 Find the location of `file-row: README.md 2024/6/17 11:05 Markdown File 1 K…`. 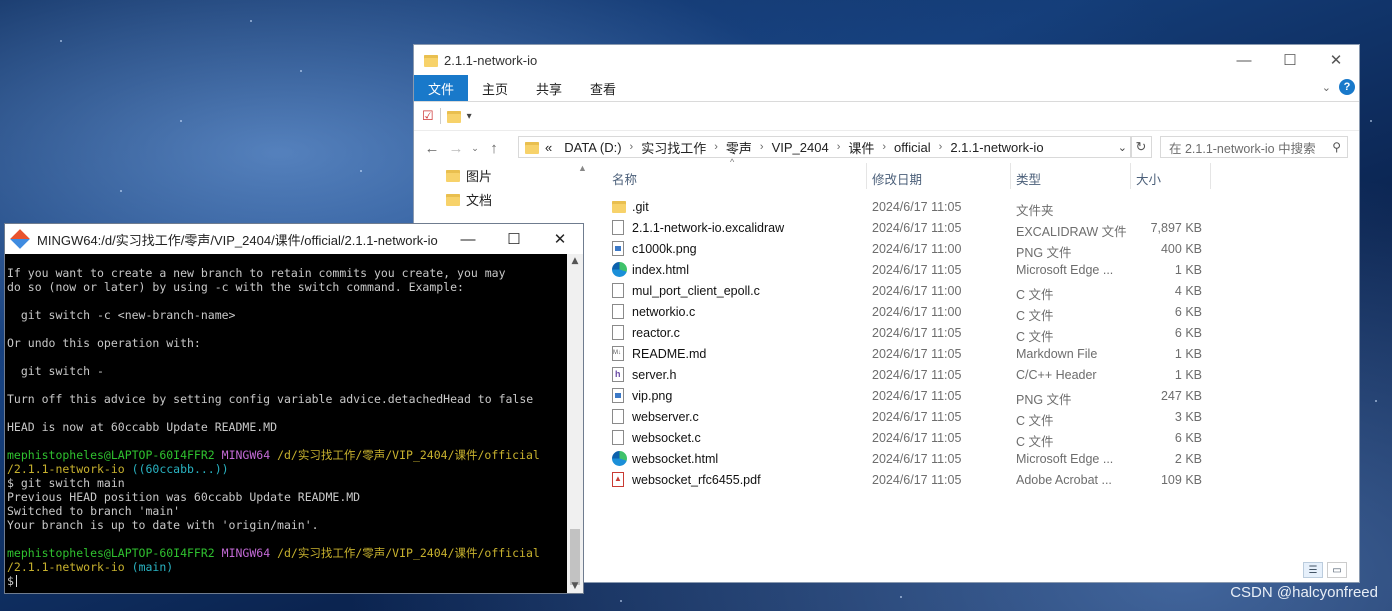

file-row: README.md 2024/6/17 11:05 Markdown File 1 K… is located at coordinates (981, 354).